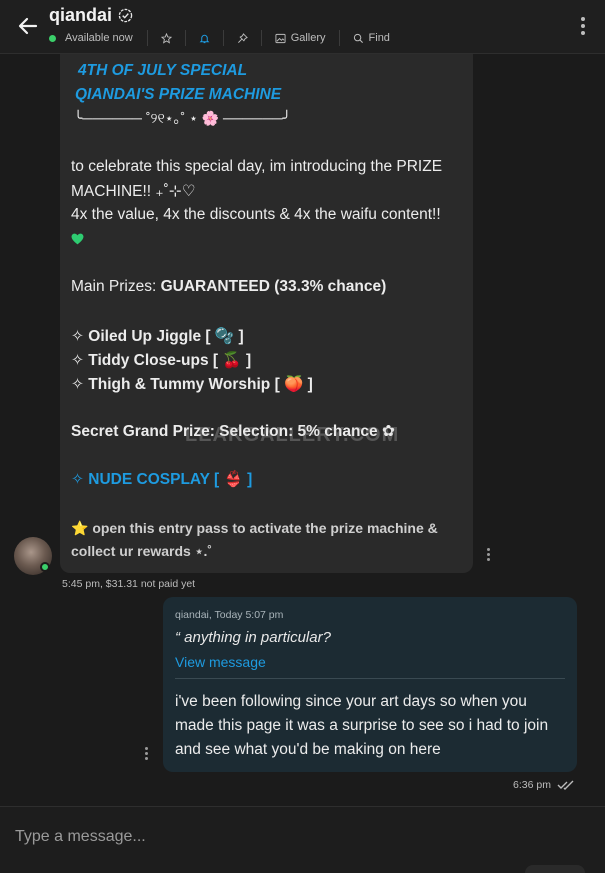 The image size is (605, 873). What do you see at coordinates (178, 94) in the screenshot?
I see `prize-machine-title: QIANDAI'S PRIZE MACHINE` at bounding box center [178, 94].